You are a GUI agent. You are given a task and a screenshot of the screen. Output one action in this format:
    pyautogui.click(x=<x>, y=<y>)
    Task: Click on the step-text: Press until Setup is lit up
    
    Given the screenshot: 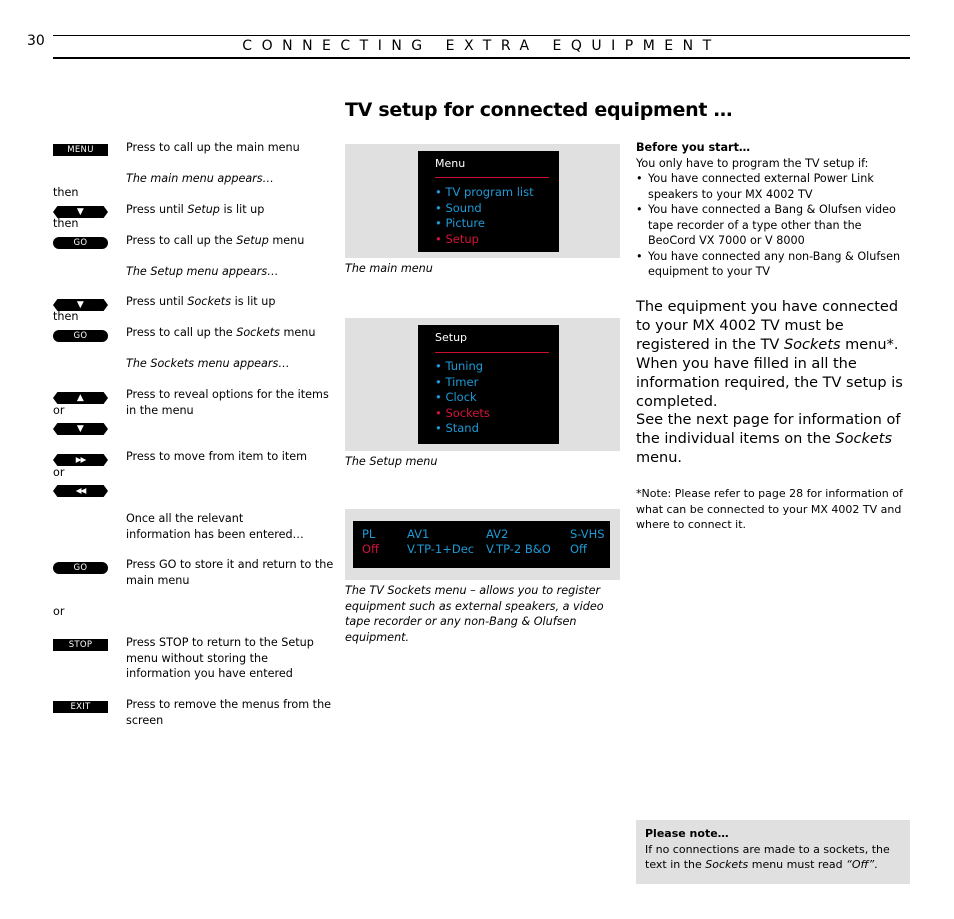 What is the action you would take?
    pyautogui.click(x=231, y=210)
    